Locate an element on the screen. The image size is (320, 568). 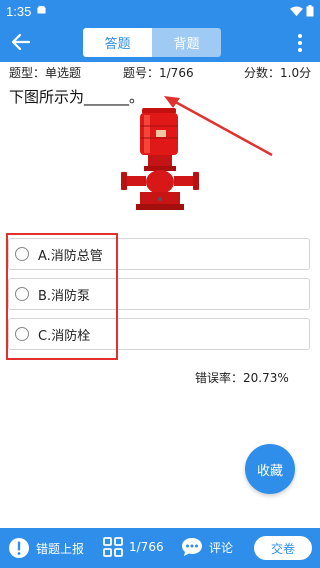
report-error-button: 错题上报 is located at coordinates (46, 548).